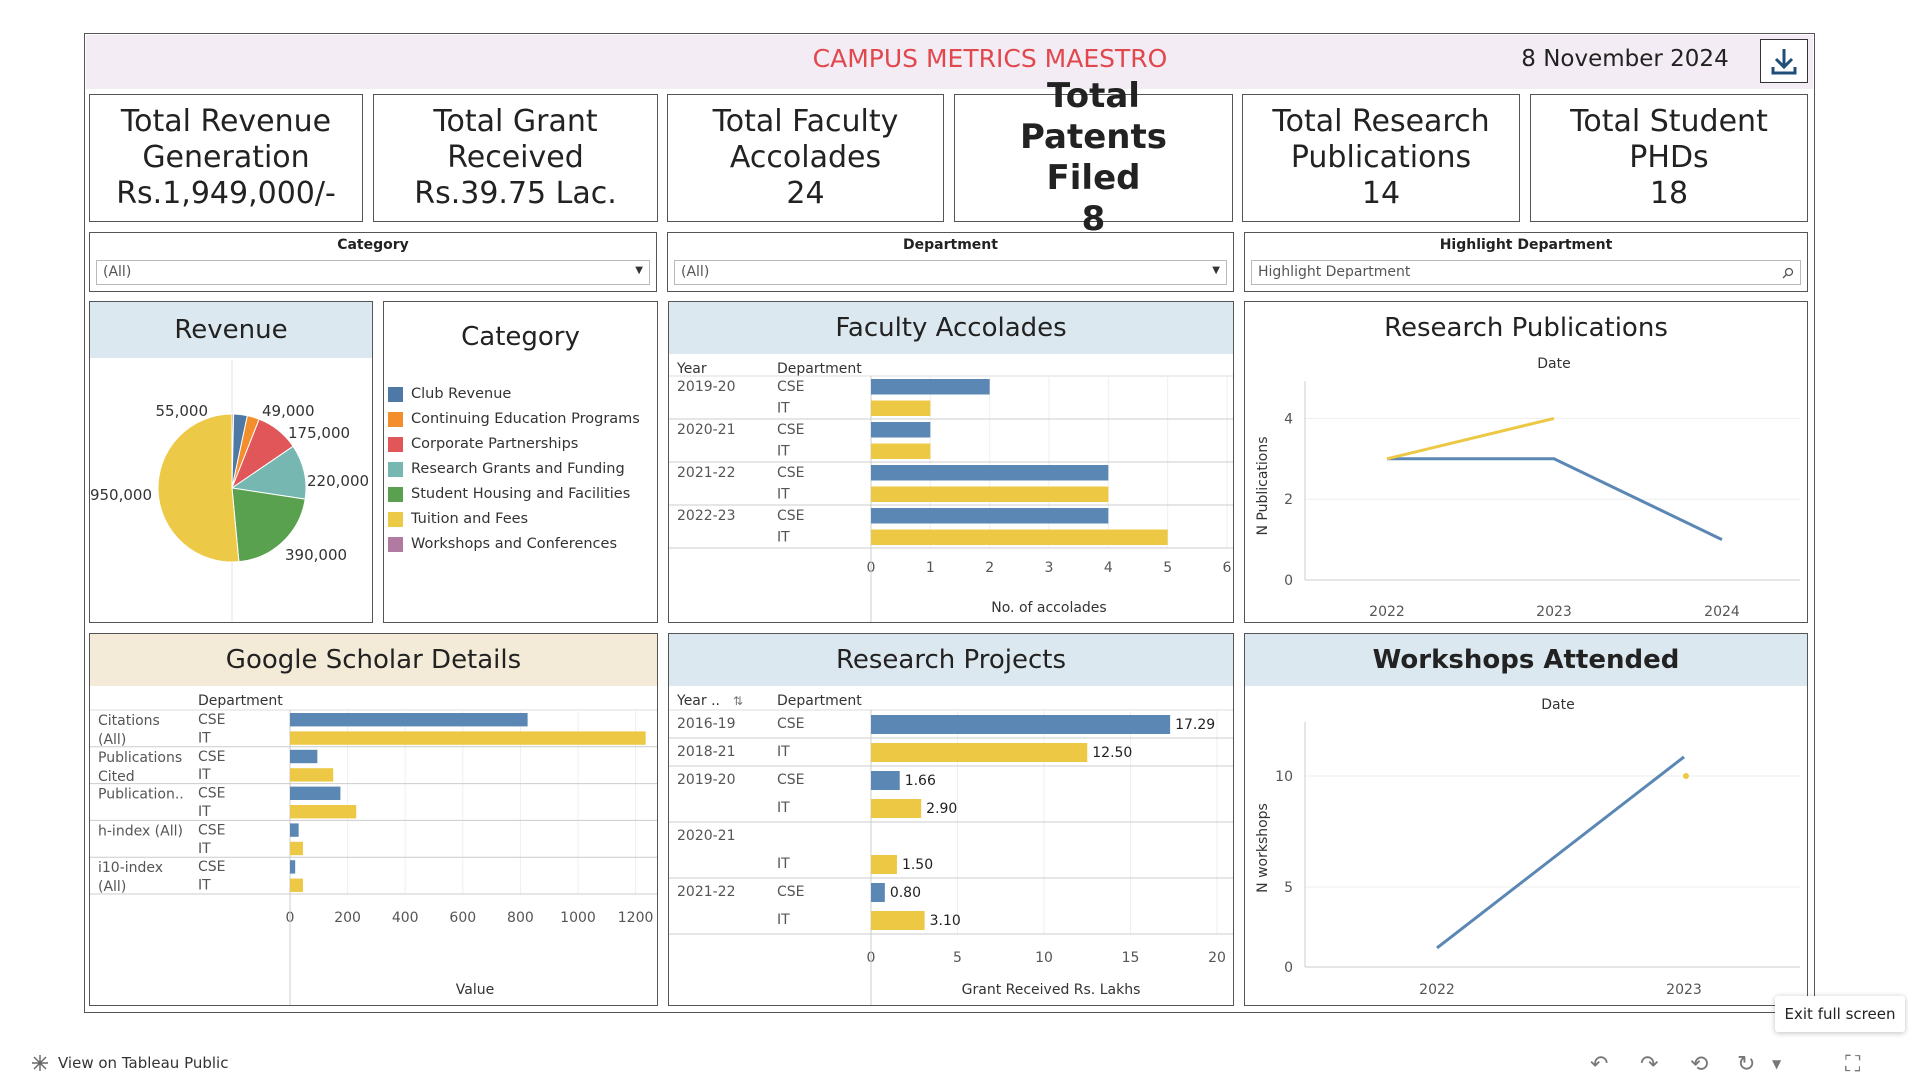  What do you see at coordinates (695, 272) in the screenshot?
I see `department-dropdown-value: (All)` at bounding box center [695, 272].